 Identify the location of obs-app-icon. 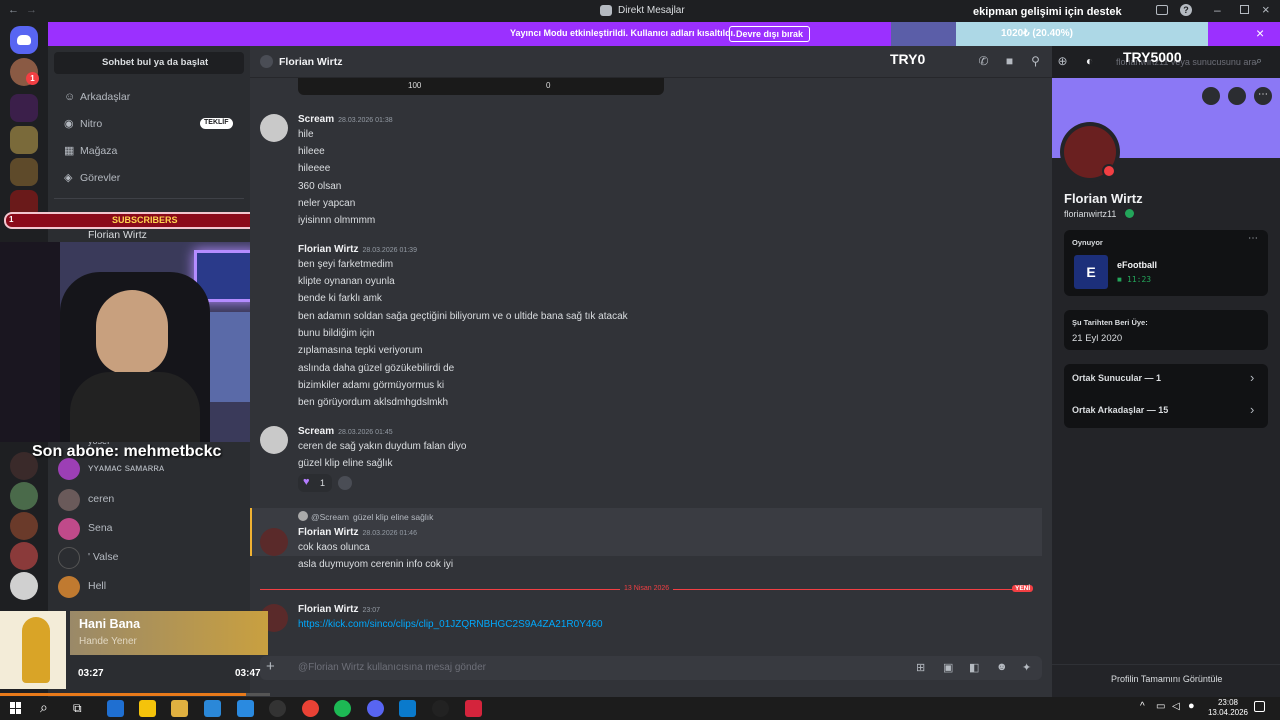
(440, 708).